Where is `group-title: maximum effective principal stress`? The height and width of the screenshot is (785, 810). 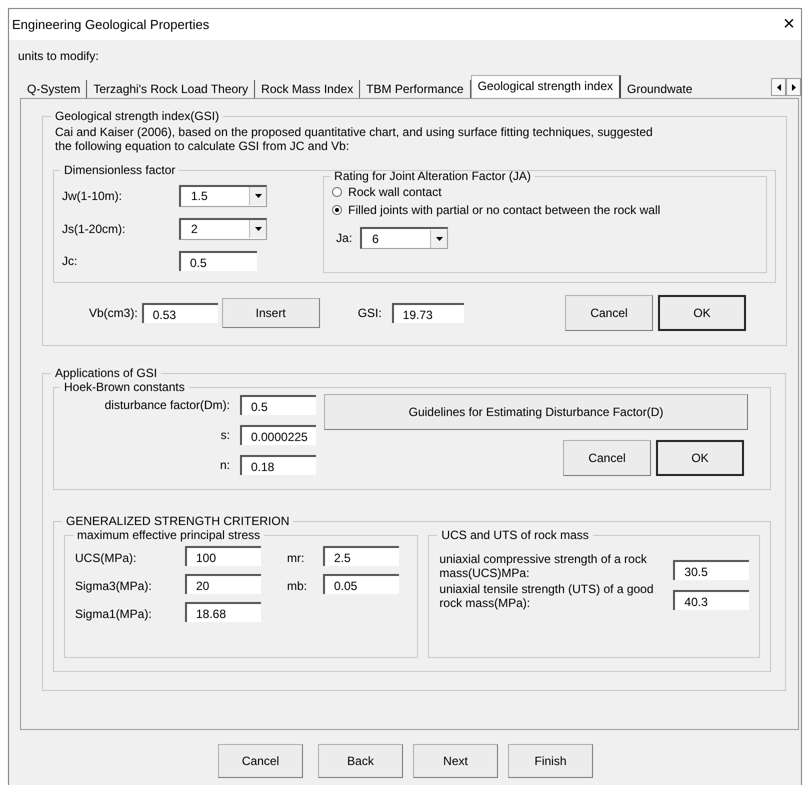
group-title: maximum effective principal stress is located at coordinates (169, 535).